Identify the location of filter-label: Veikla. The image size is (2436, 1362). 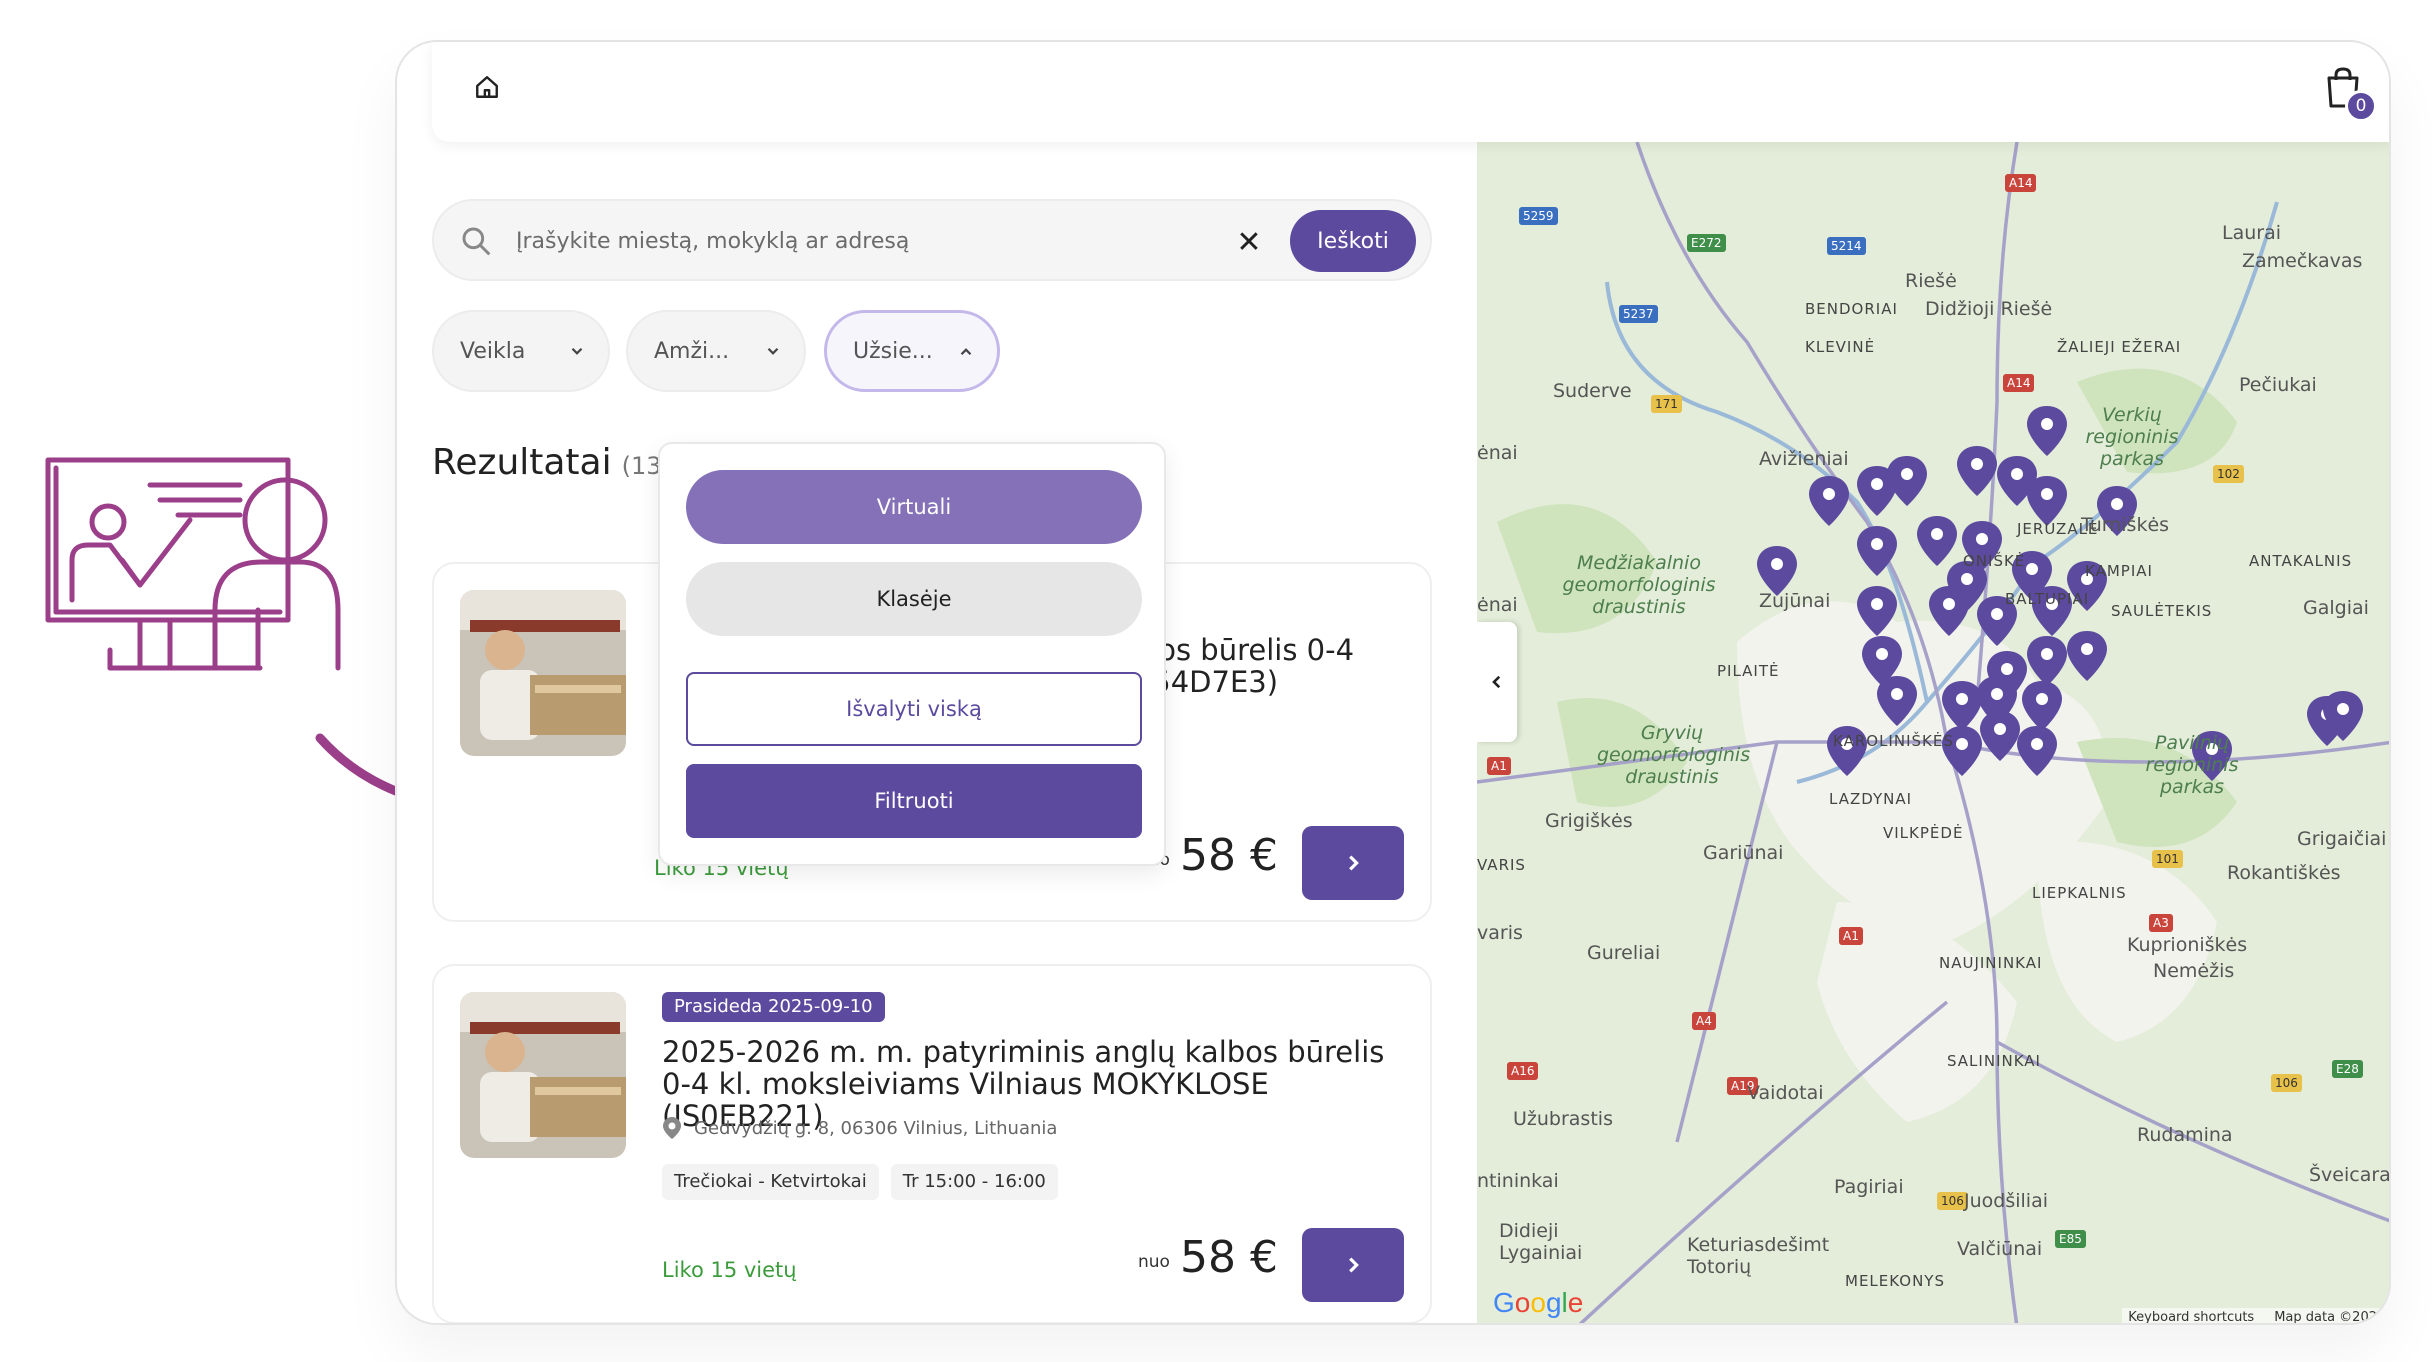
(493, 351).